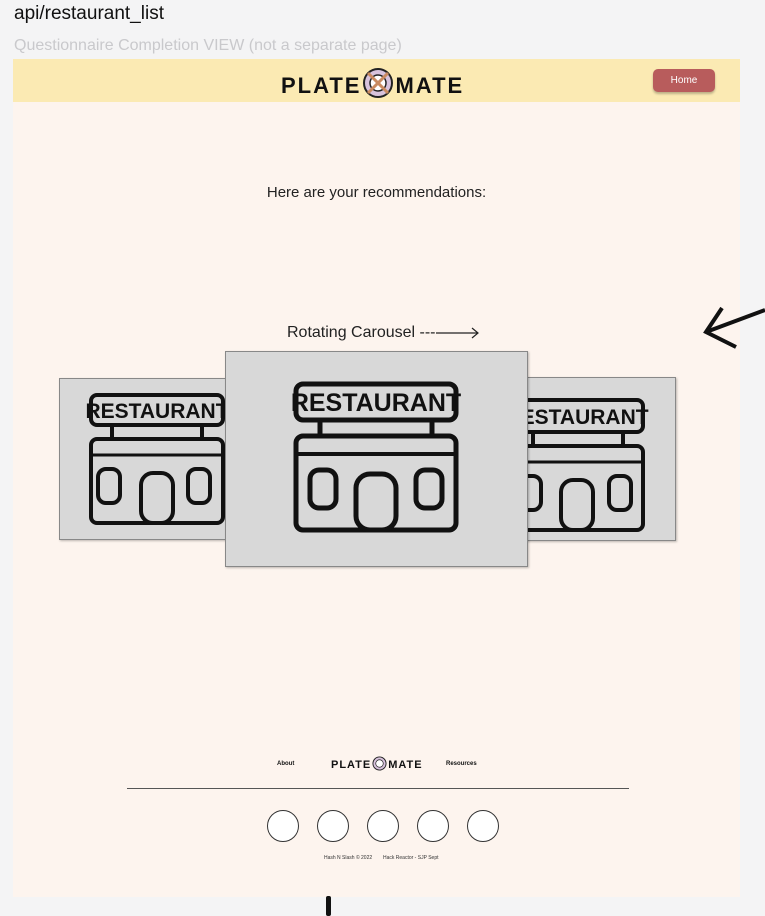 This screenshot has height=916, width=765. Describe the element at coordinates (361, 332) in the screenshot. I see `carousel-note-label: Rotating Carousel ---` at that location.